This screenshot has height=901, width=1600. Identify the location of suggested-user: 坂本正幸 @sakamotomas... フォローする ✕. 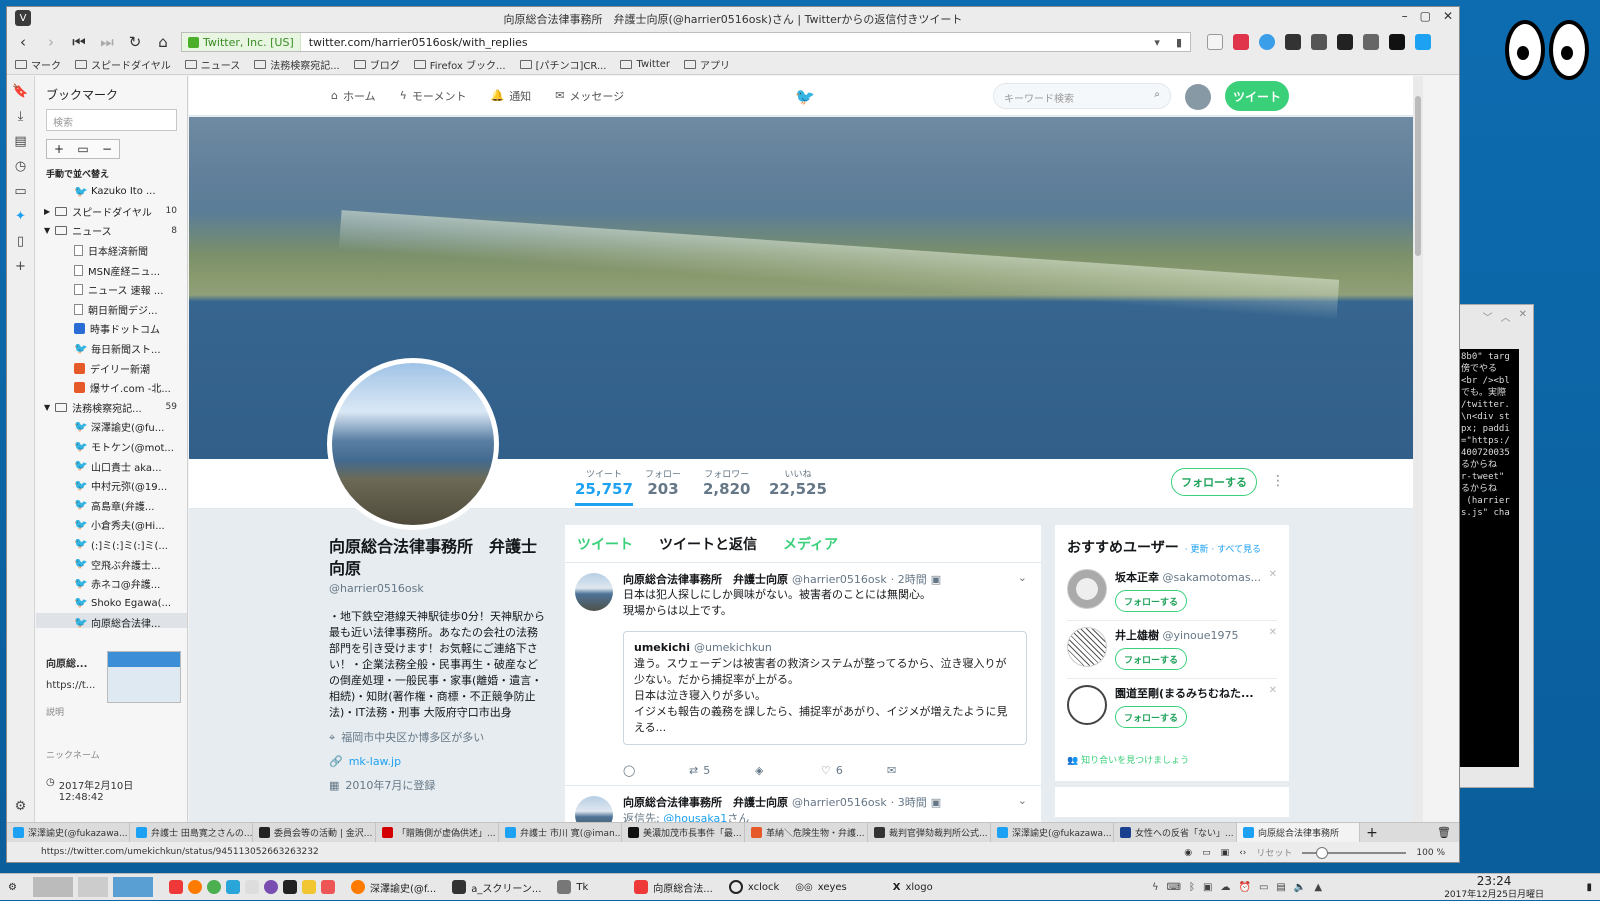
(1172, 592).